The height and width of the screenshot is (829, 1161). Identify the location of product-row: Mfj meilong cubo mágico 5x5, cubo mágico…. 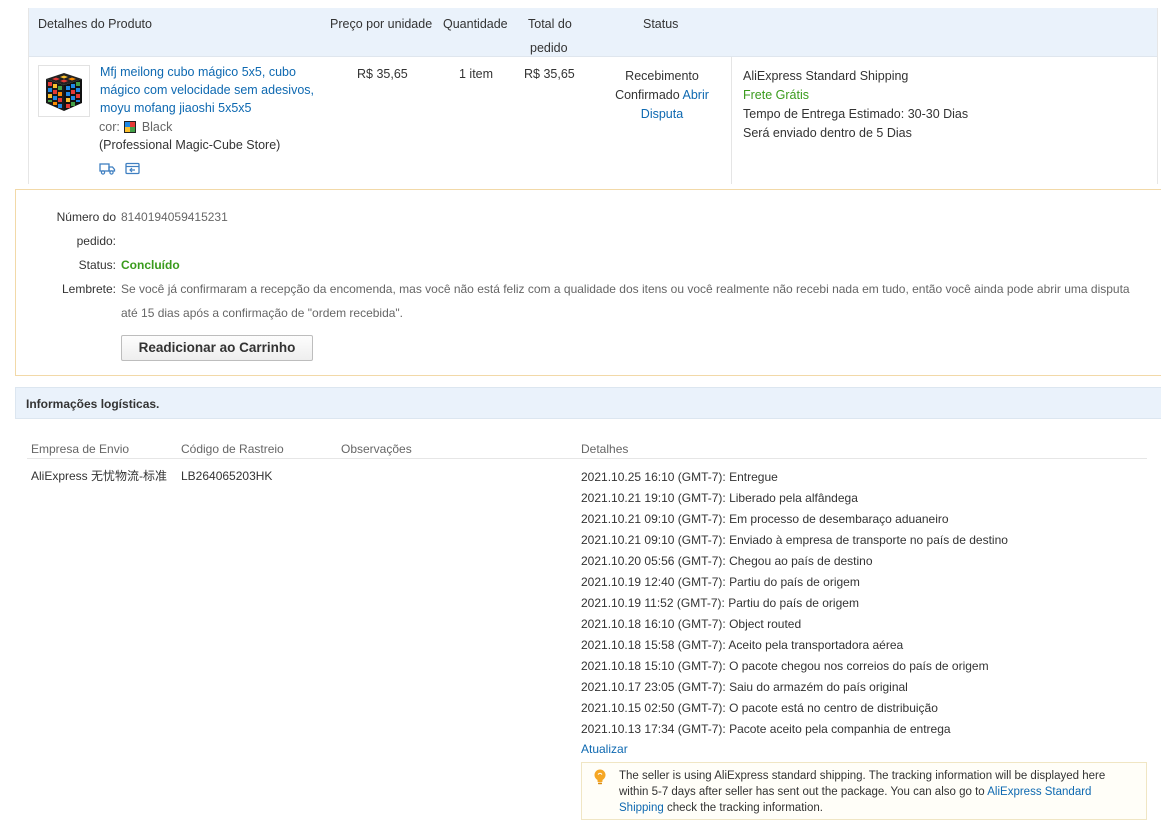
(593, 120).